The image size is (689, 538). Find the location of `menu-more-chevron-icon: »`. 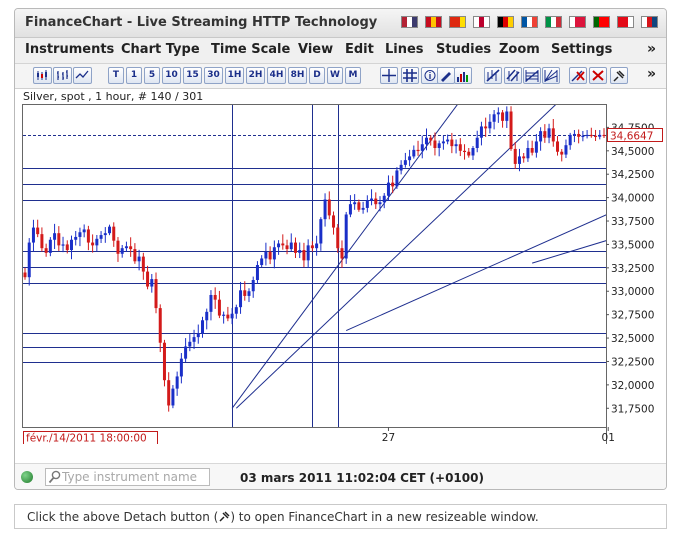

menu-more-chevron-icon: » is located at coordinates (651, 49).